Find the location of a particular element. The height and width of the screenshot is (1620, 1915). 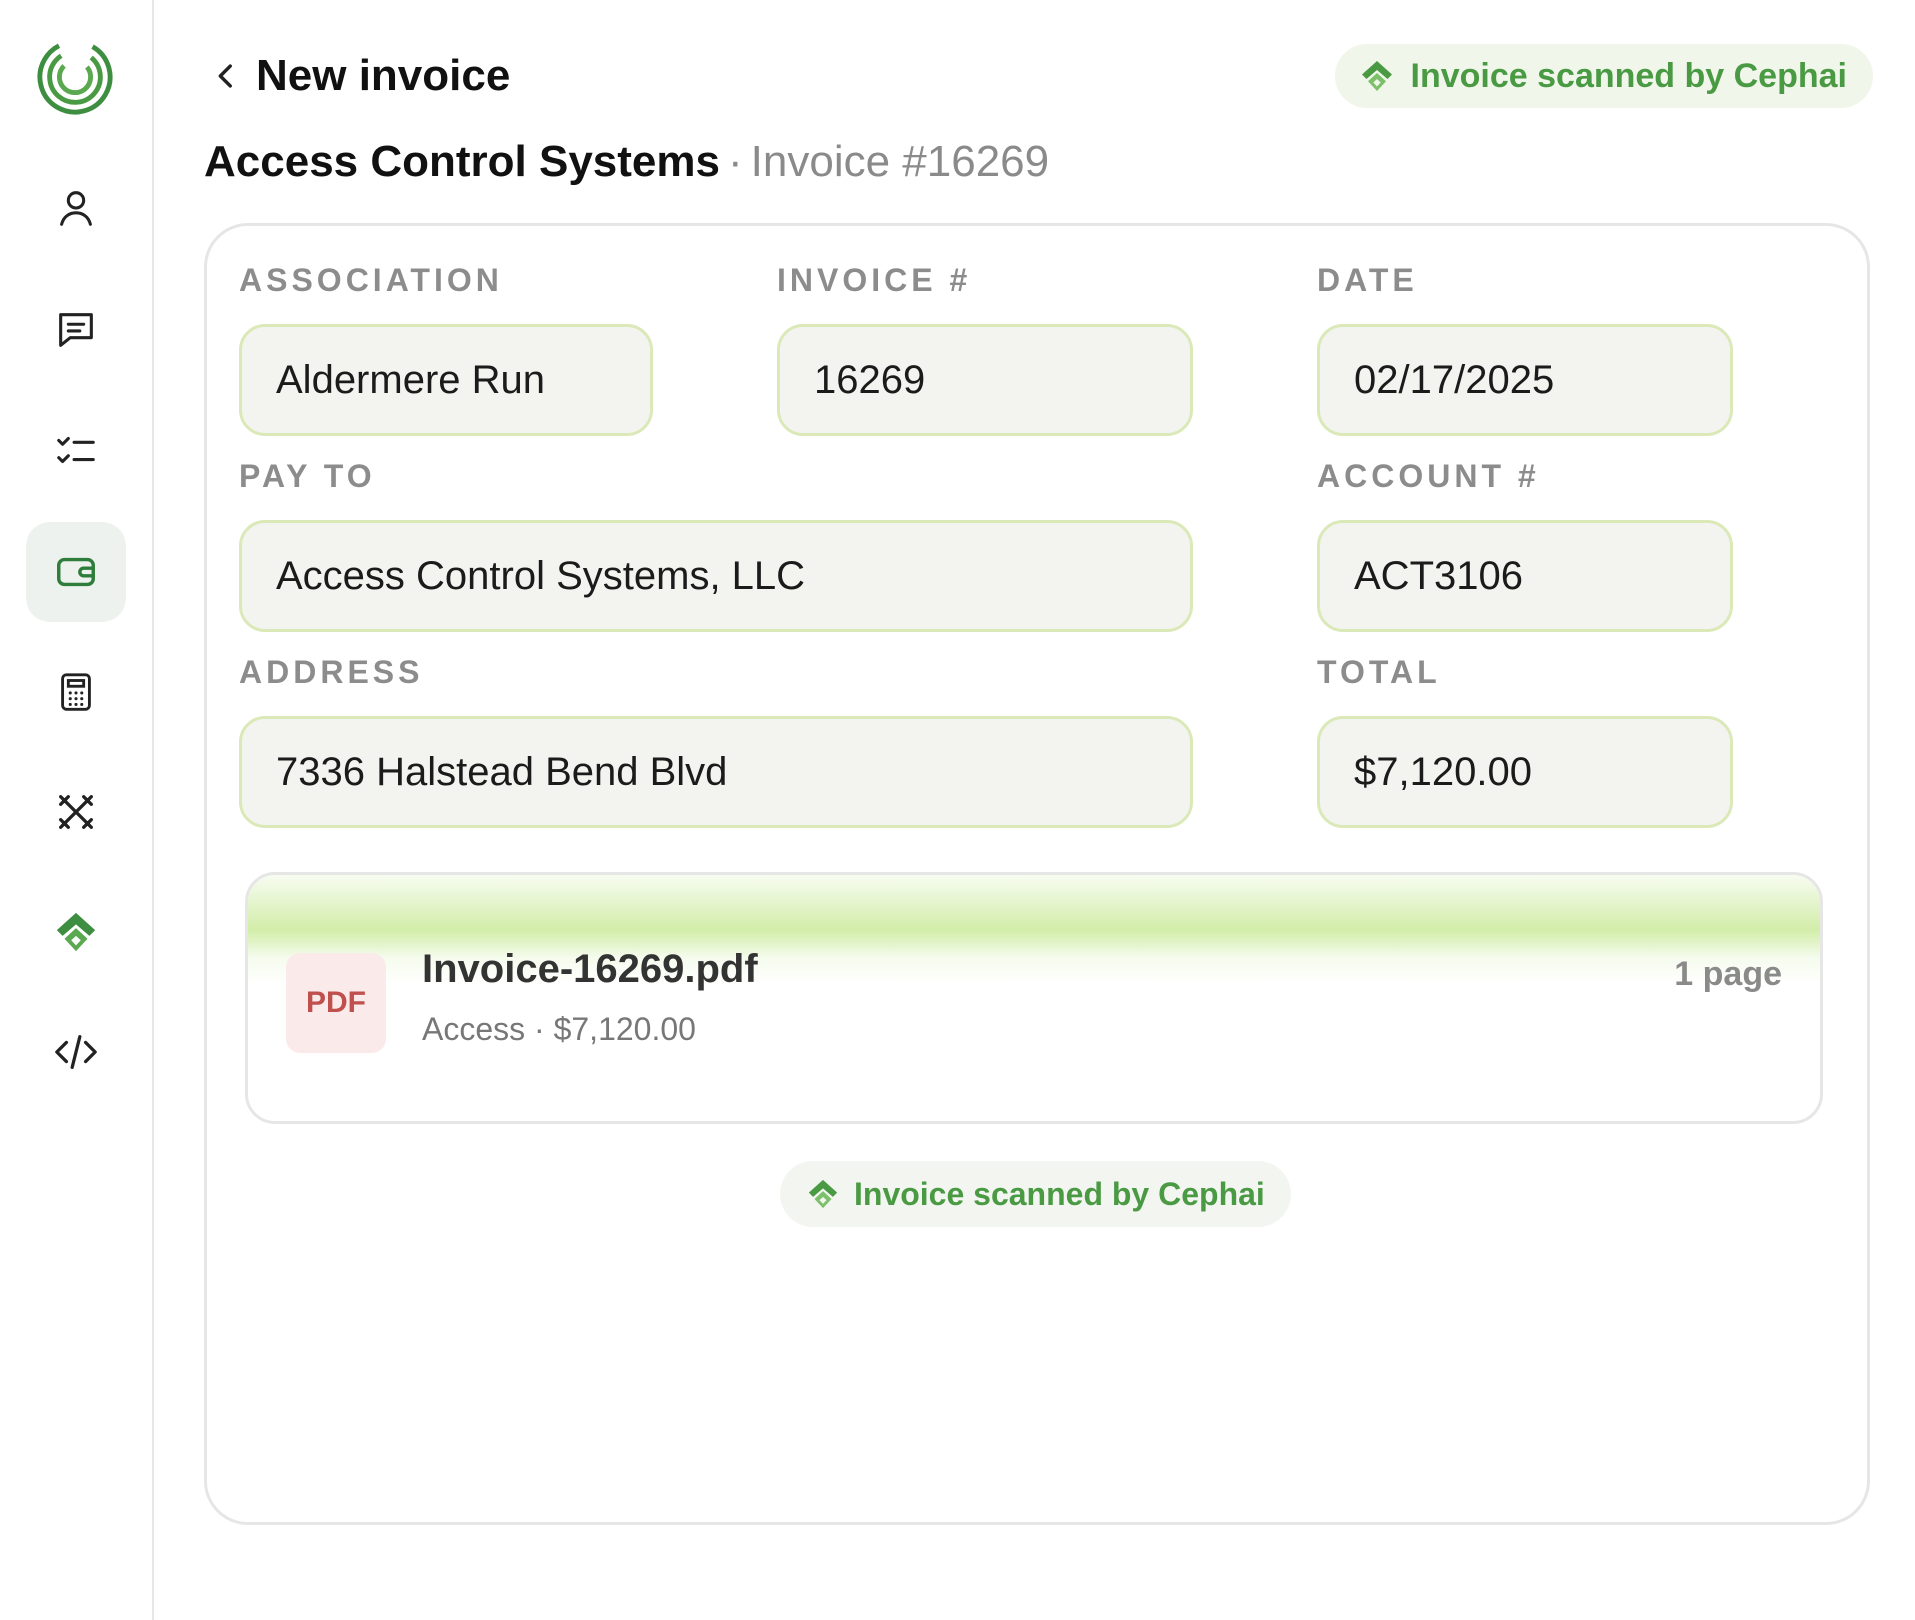

sidebar-item-cephai is located at coordinates (76, 932).